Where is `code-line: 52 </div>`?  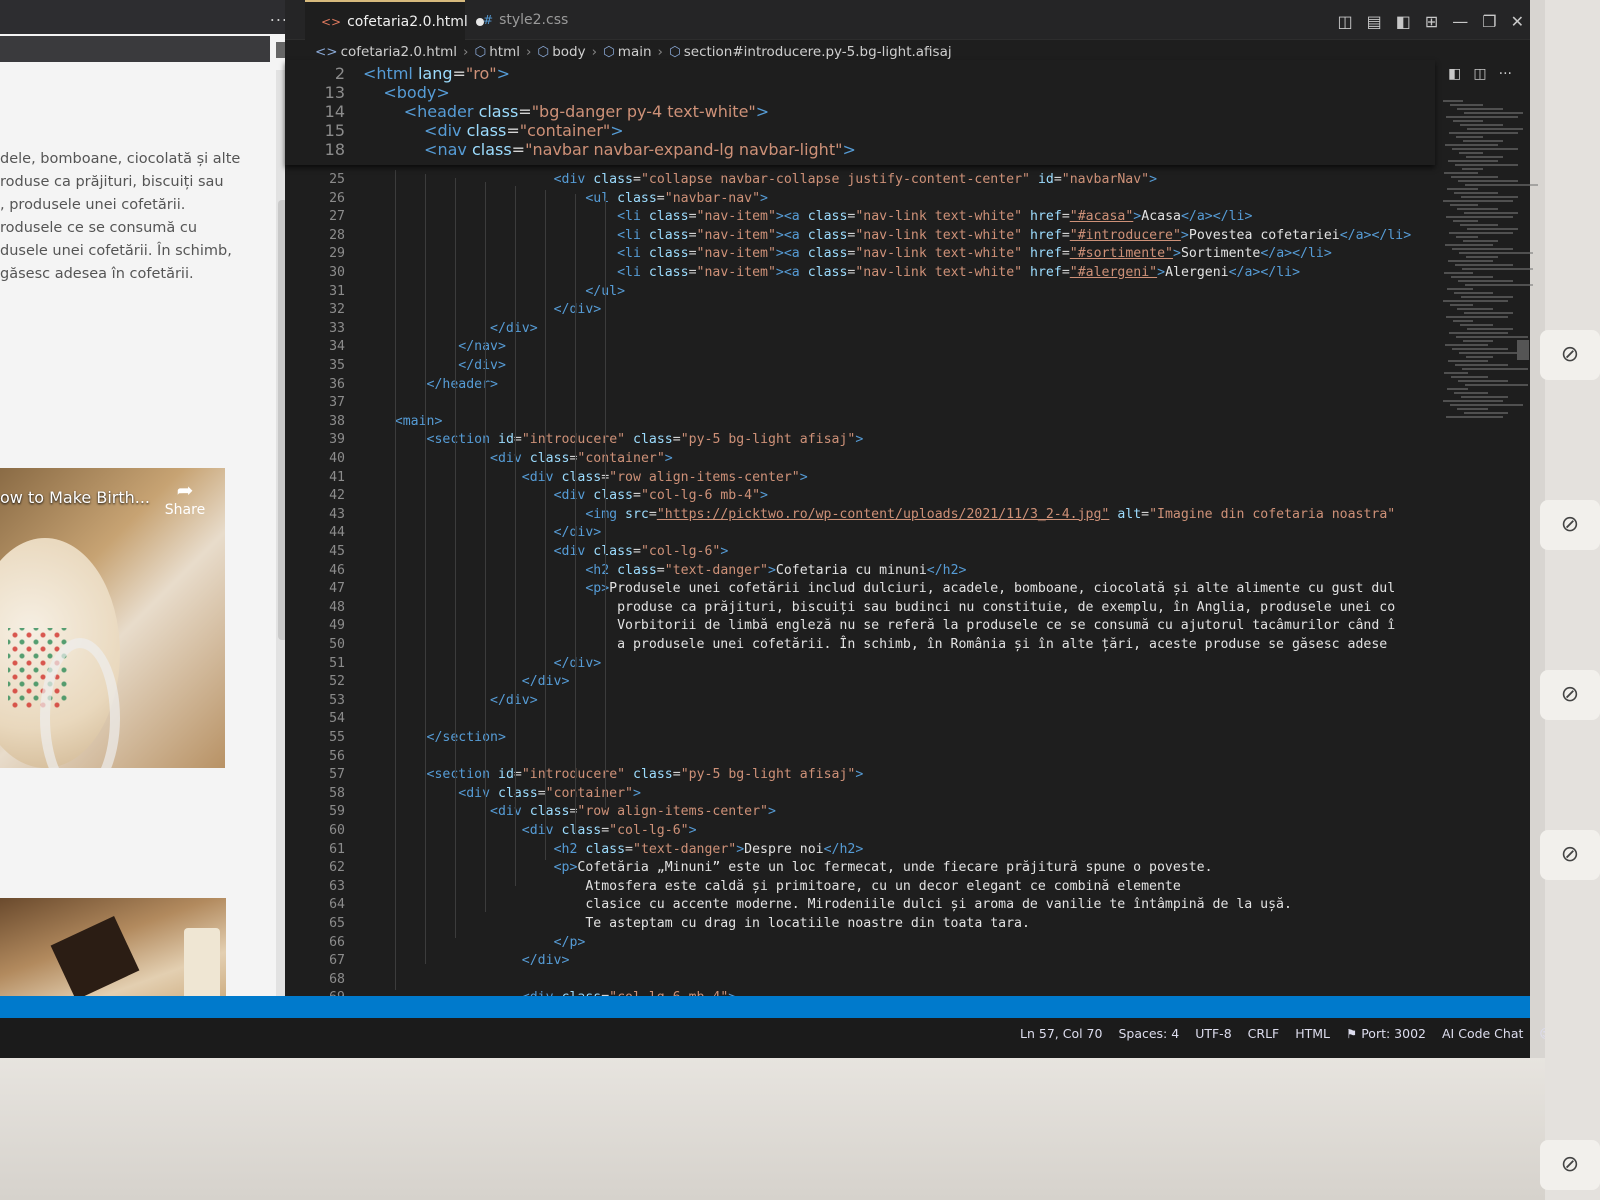 code-line: 52 </div> is located at coordinates (860, 683).